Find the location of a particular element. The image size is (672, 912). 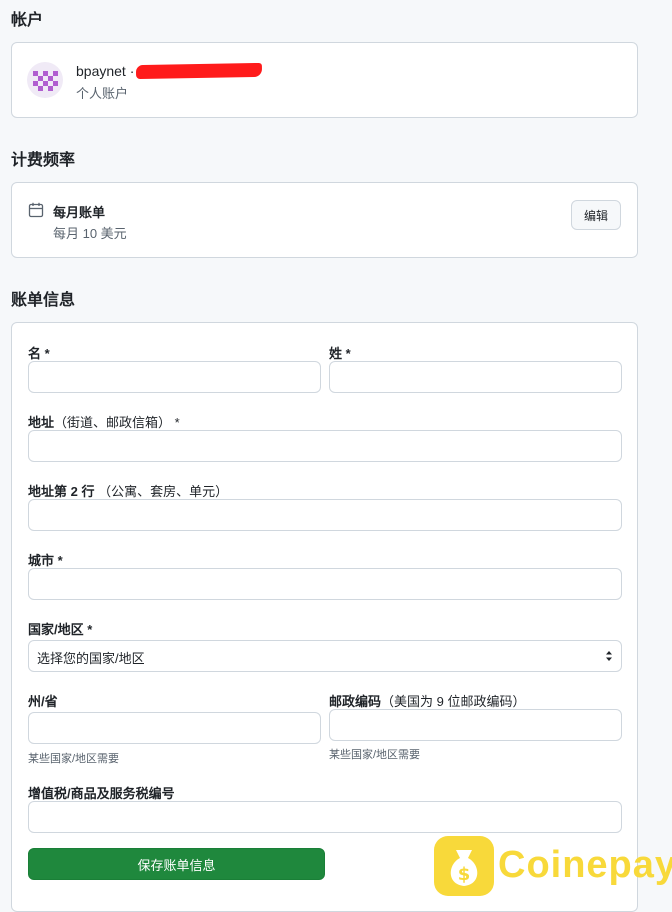

money-bag-icon: $ is located at coordinates (464, 866).